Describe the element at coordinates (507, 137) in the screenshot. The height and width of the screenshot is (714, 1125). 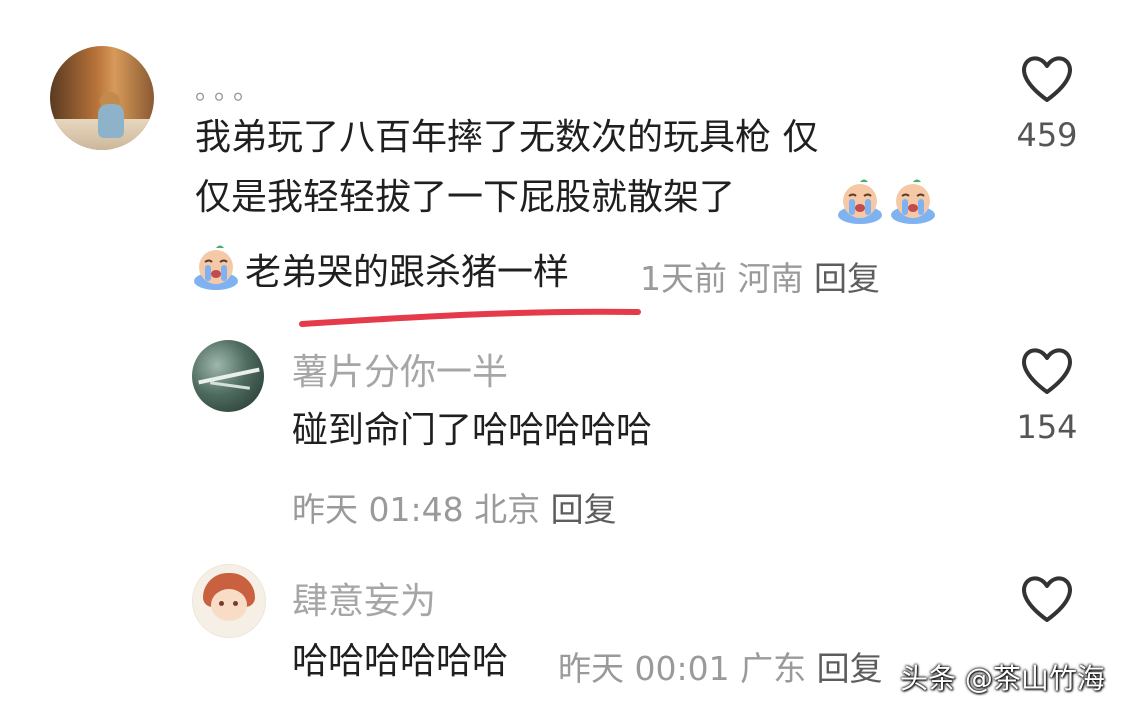
I see `main-comment-text-line-1: 我弟玩了八百年摔了无数次的玩具枪 仅` at that location.